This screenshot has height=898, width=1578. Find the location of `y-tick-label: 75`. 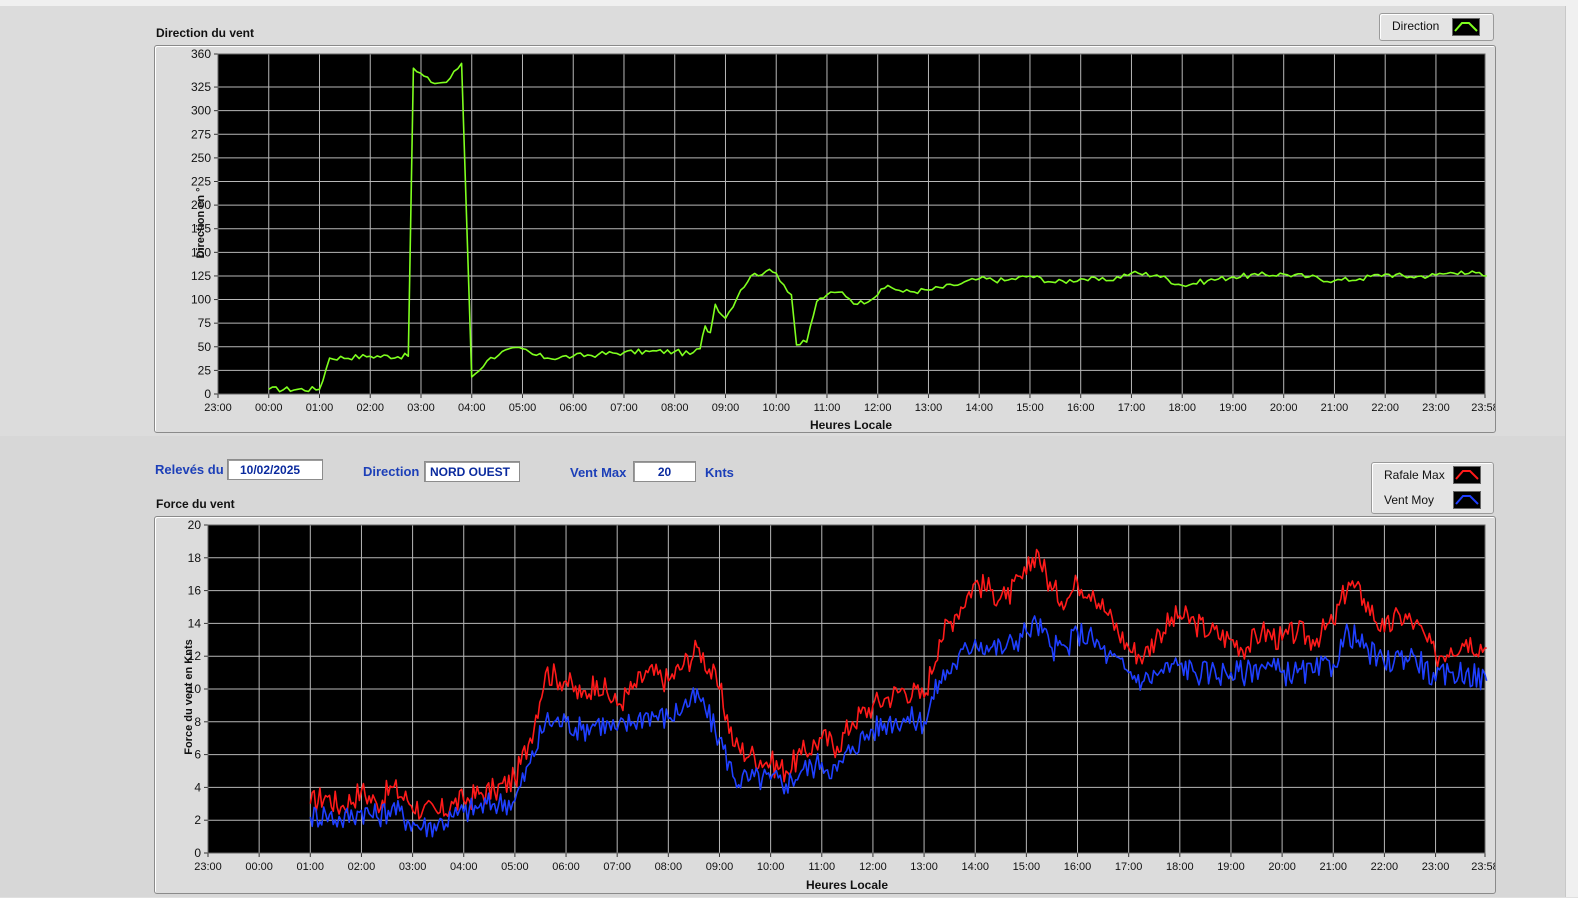

y-tick-label: 75 is located at coordinates (205, 323).